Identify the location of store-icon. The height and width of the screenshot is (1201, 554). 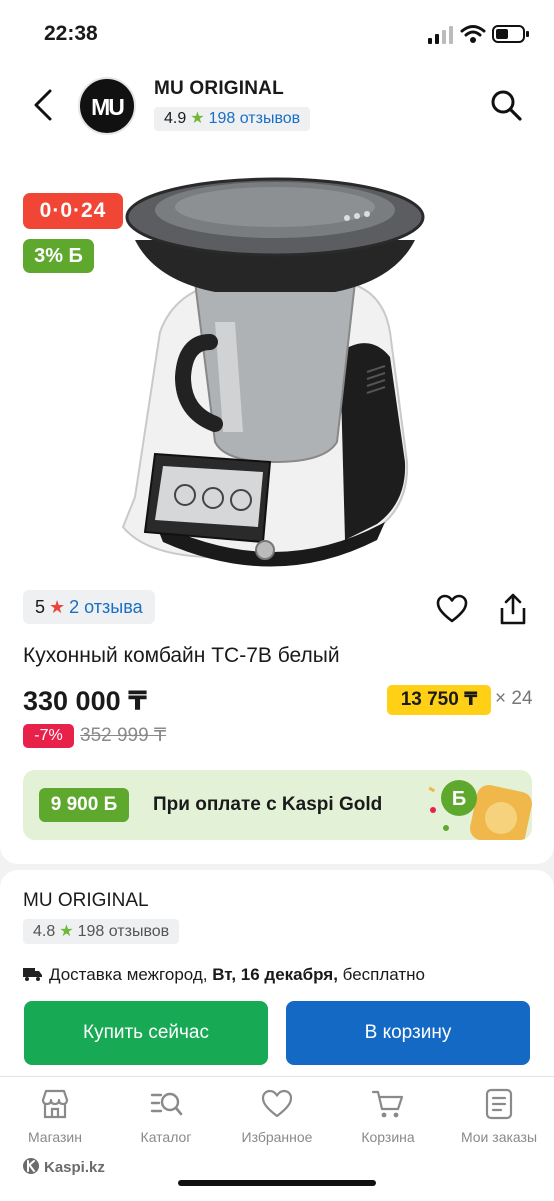
(55, 1104).